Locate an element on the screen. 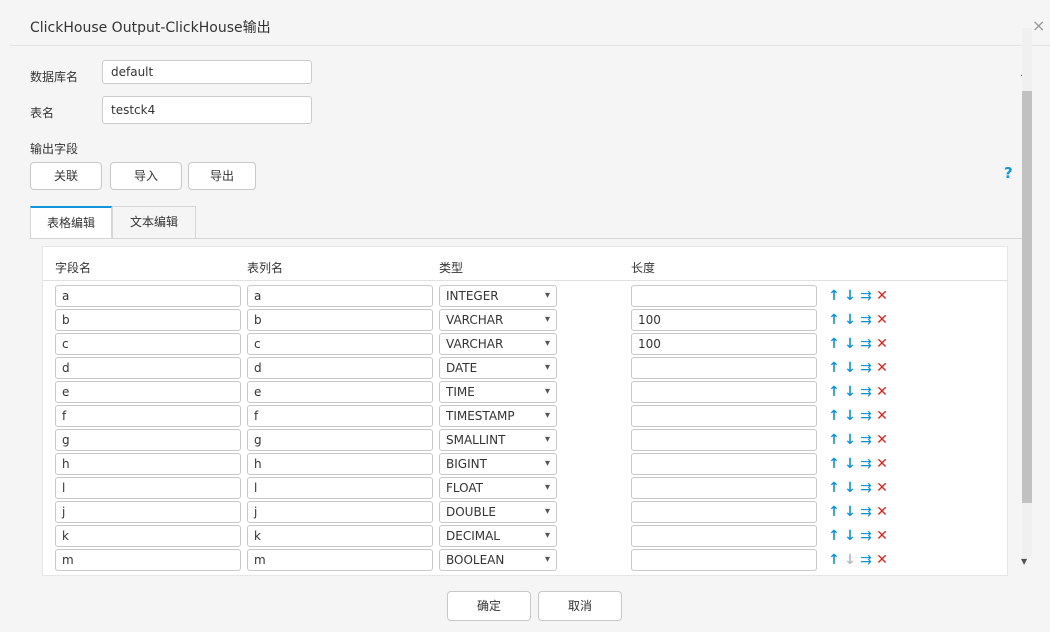 The image size is (1050, 632). import-button: 导入 is located at coordinates (146, 176).